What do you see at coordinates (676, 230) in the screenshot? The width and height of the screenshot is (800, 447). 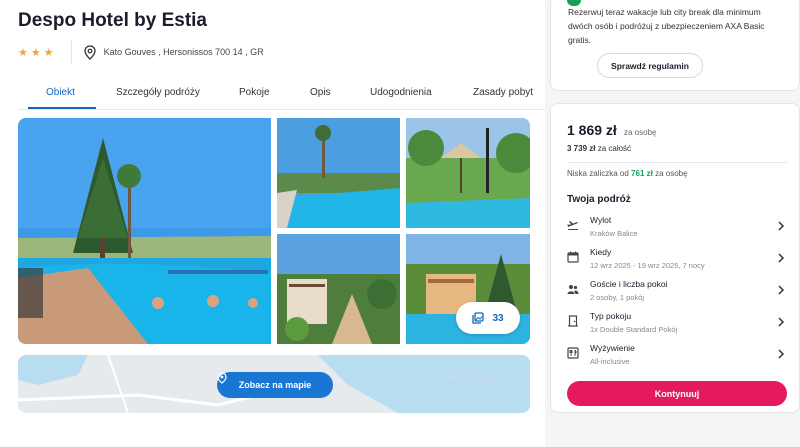 I see `trip-row-departure: Wylot Kraków Balice` at bounding box center [676, 230].